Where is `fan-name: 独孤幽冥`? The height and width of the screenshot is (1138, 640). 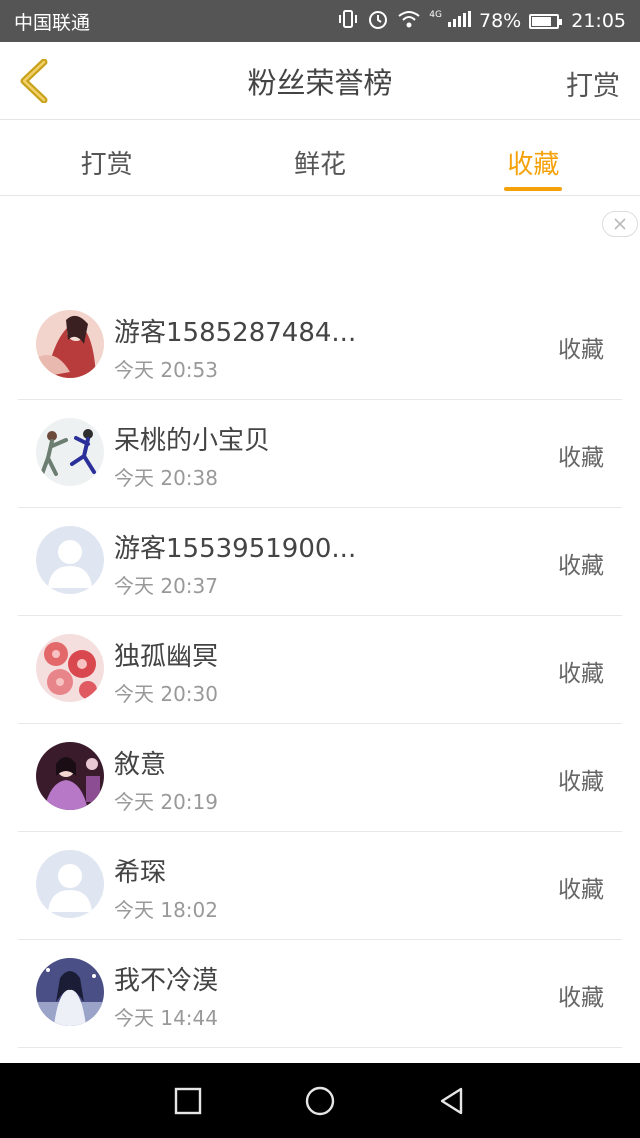
fan-name: 独孤幽冥 is located at coordinates (166, 657).